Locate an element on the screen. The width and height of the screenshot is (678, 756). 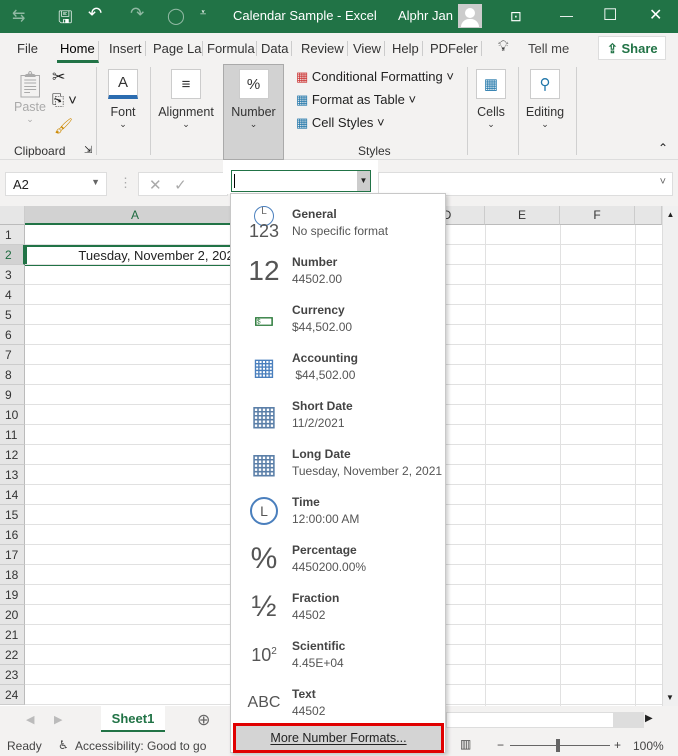
user-name: Alphr Jan is located at coordinates (425, 15).